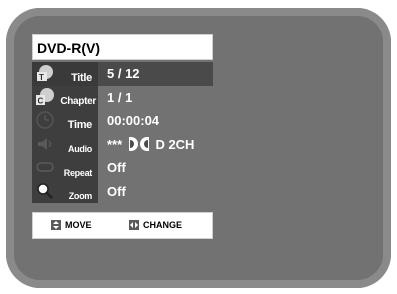 This screenshot has width=397, height=294. What do you see at coordinates (78, 172) in the screenshot?
I see `row-label: Repeat` at bounding box center [78, 172].